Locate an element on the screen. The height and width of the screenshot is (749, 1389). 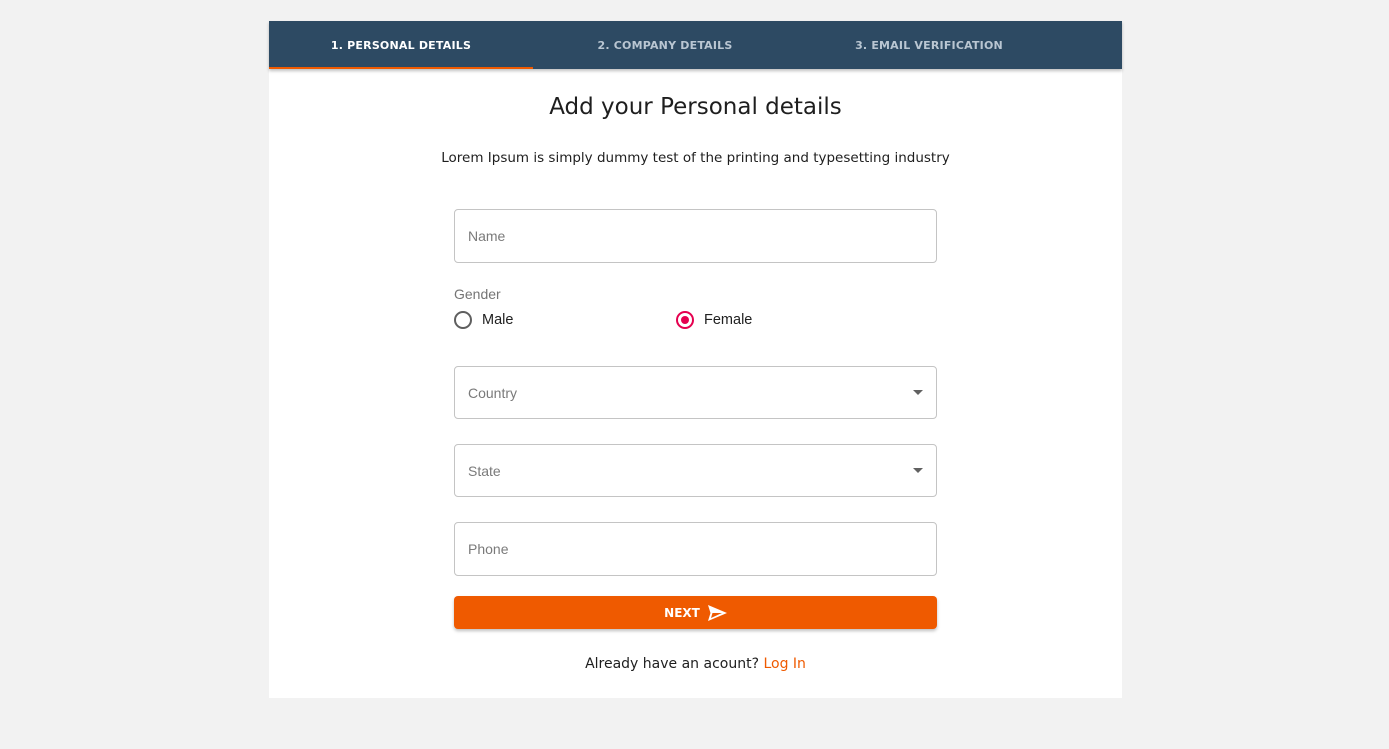
tab-personal-details: 1. Personal Details is located at coordinates (401, 45).